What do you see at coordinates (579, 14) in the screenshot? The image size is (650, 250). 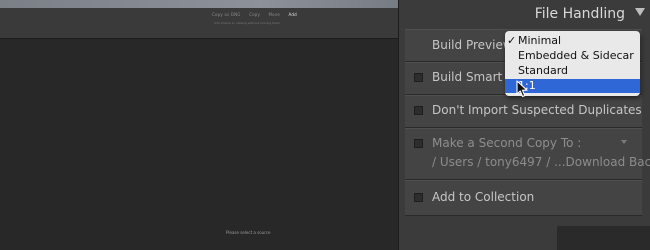 I see `panel-title: File Handling` at bounding box center [579, 14].